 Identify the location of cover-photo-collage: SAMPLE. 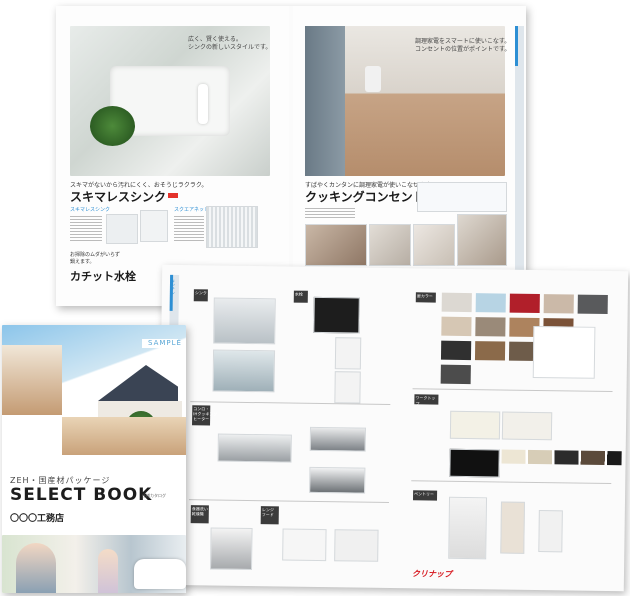
(94, 390).